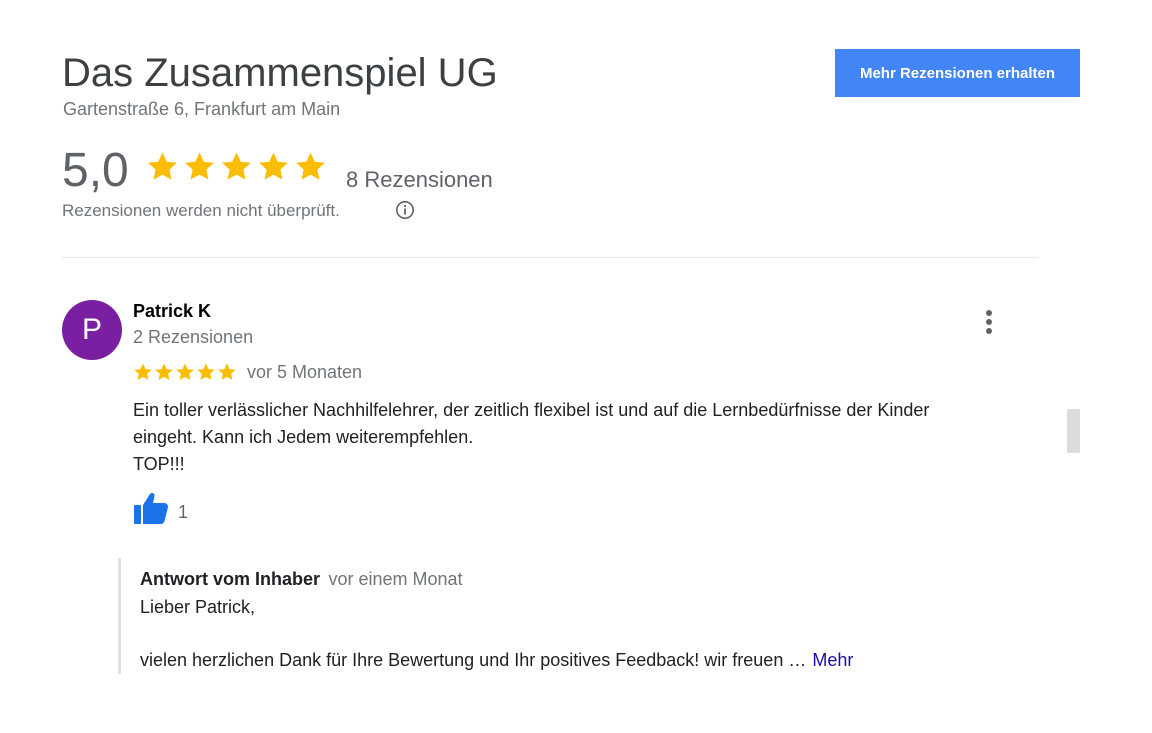 The height and width of the screenshot is (733, 1152). I want to click on section-divider, so click(550, 257).